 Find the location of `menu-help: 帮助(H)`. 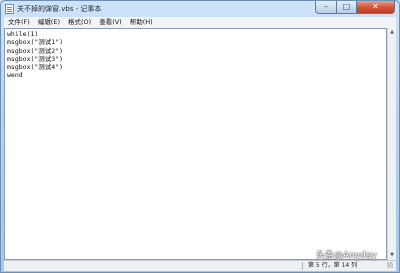

menu-help: 帮助(H) is located at coordinates (141, 22).